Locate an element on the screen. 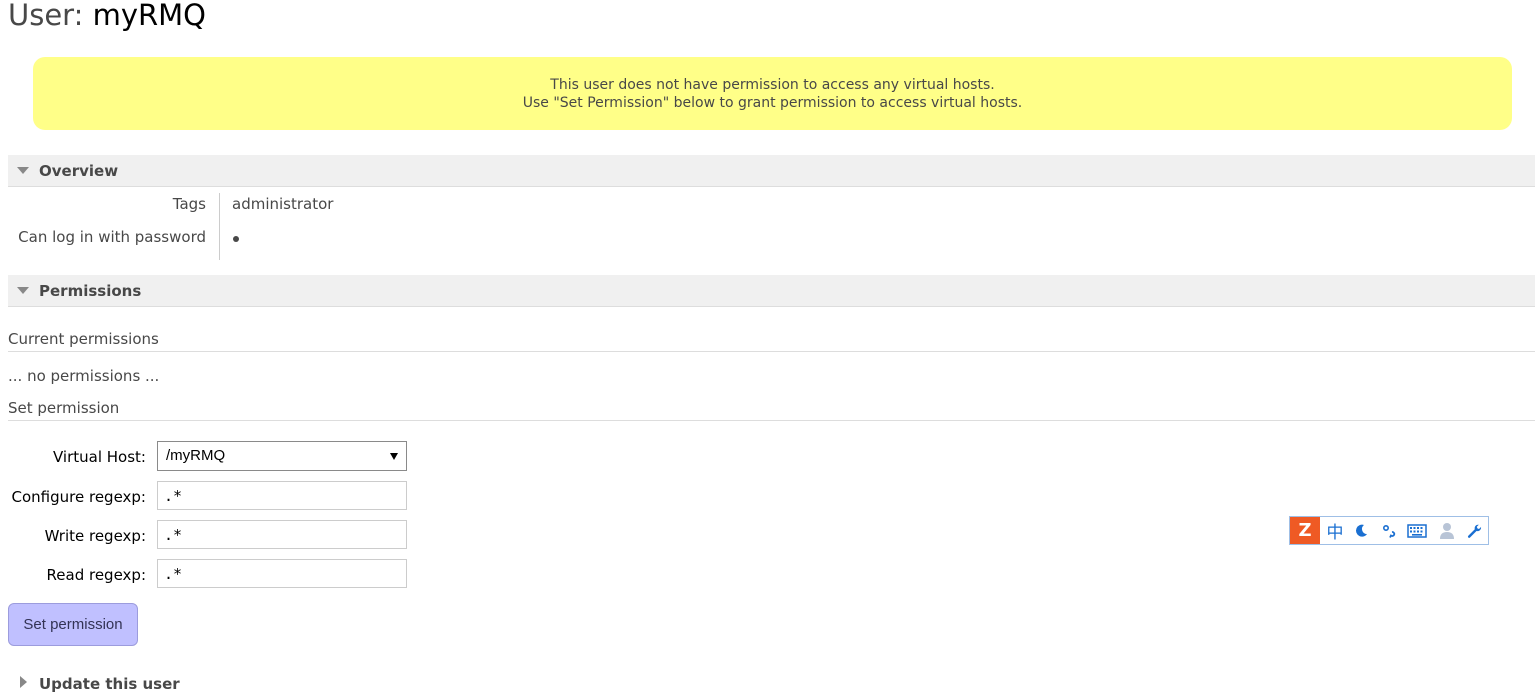 The height and width of the screenshot is (698, 1535). can-login-bullet is located at coordinates (236, 239).